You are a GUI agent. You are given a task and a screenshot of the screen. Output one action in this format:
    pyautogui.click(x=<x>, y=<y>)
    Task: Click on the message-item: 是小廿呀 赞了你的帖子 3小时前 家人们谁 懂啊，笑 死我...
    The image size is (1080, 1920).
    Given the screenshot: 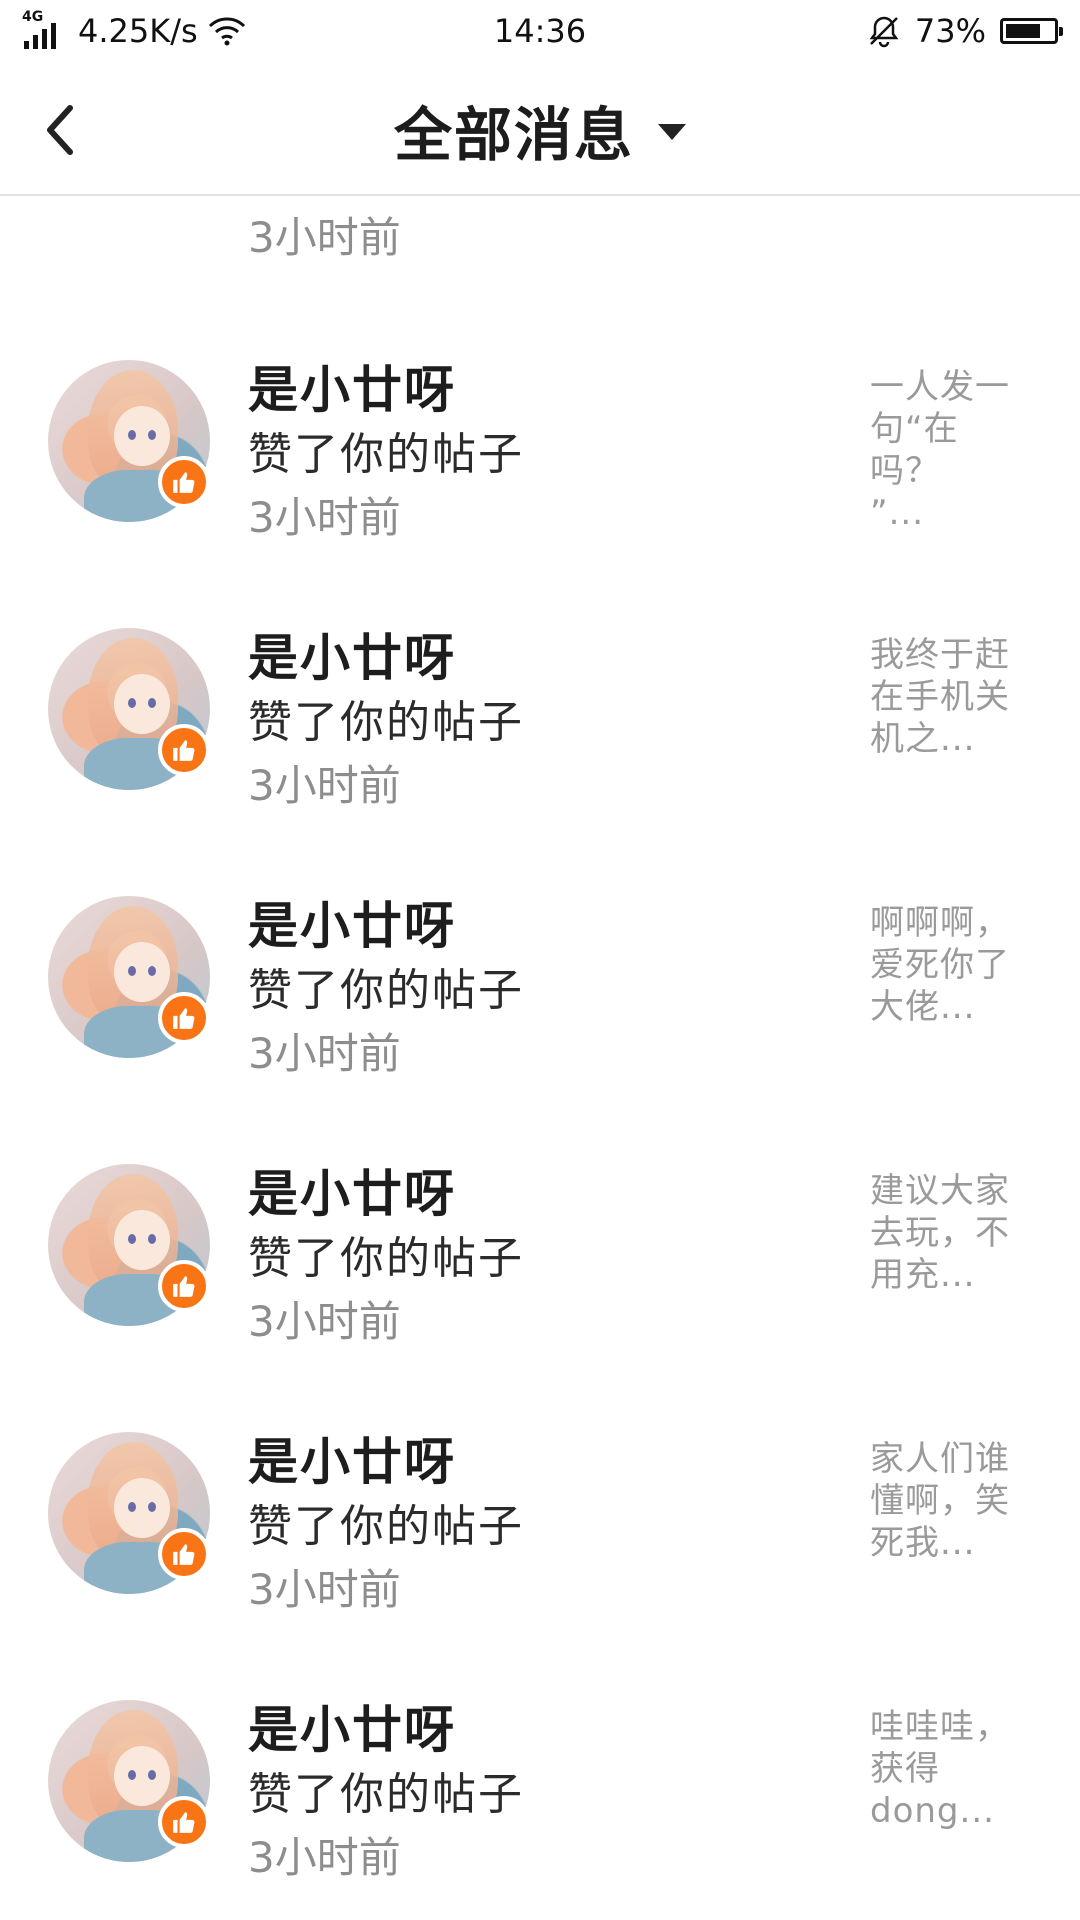 What is the action you would take?
    pyautogui.click(x=540, y=1534)
    